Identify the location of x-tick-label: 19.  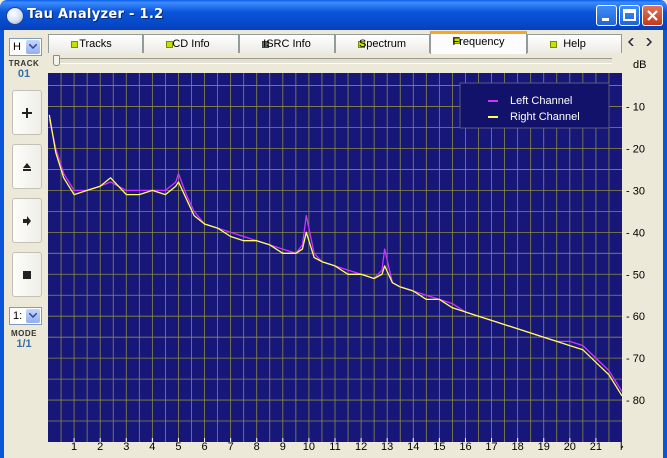
(544, 447).